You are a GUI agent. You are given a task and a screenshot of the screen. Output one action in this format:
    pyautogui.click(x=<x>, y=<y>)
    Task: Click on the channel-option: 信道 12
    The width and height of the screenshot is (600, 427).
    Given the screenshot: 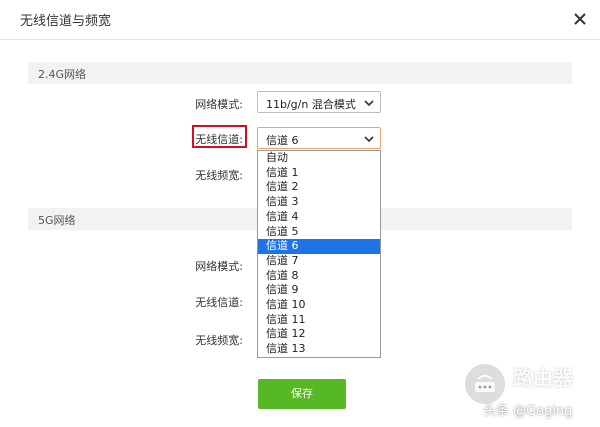 What is the action you would take?
    pyautogui.click(x=319, y=334)
    